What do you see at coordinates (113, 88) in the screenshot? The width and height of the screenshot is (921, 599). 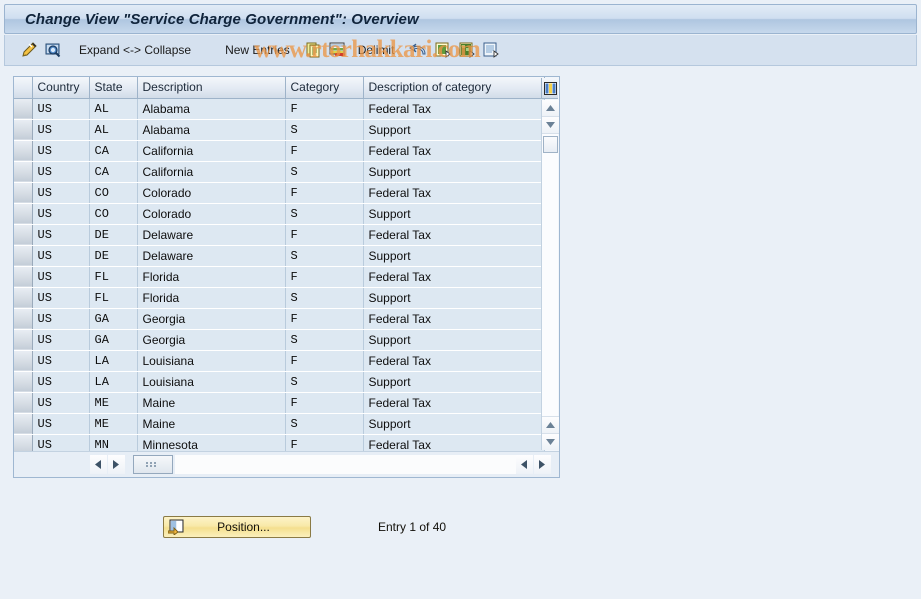 I see `column-header-state: State` at bounding box center [113, 88].